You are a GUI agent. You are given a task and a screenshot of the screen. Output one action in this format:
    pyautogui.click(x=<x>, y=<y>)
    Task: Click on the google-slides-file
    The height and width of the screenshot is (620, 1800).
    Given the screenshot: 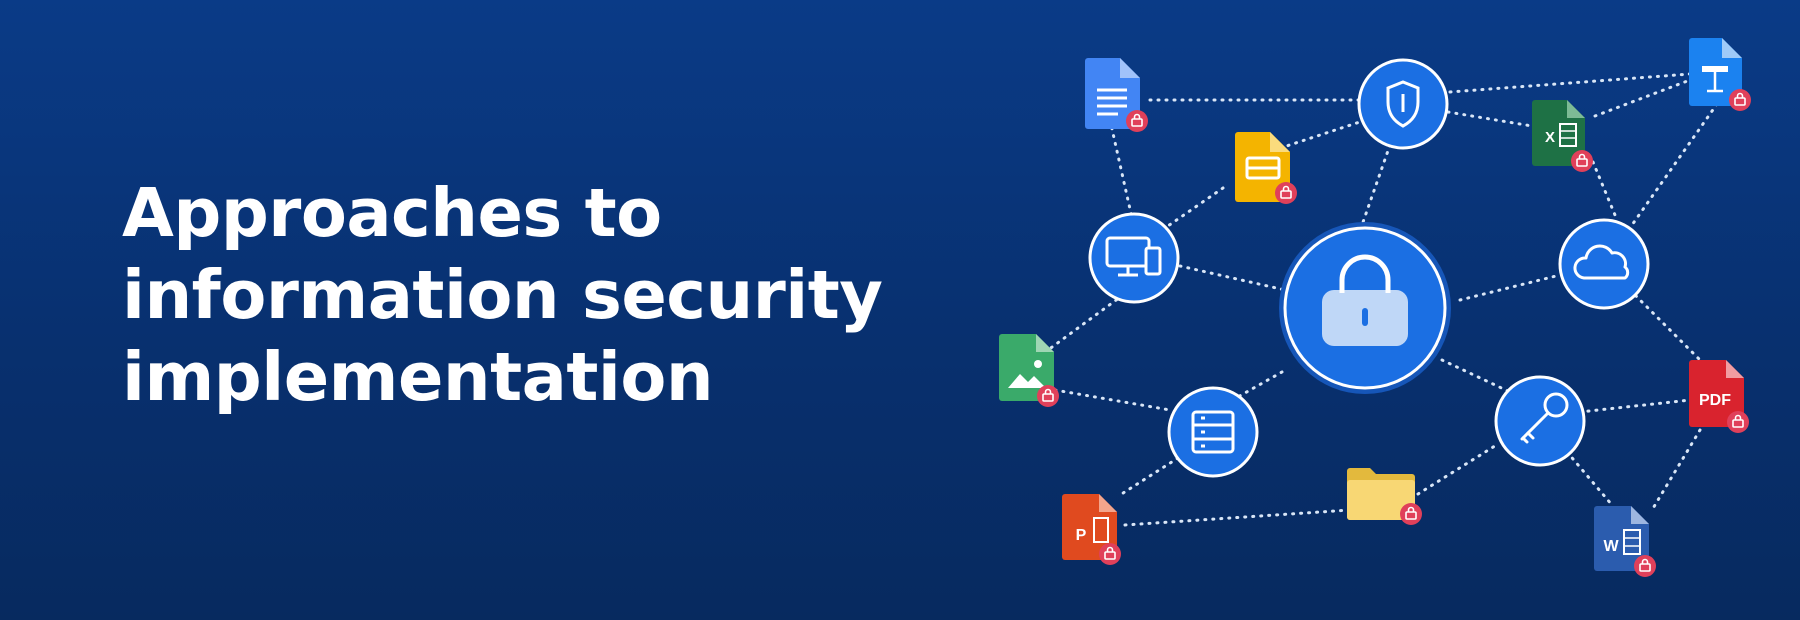 What is the action you would take?
    pyautogui.click(x=1266, y=168)
    